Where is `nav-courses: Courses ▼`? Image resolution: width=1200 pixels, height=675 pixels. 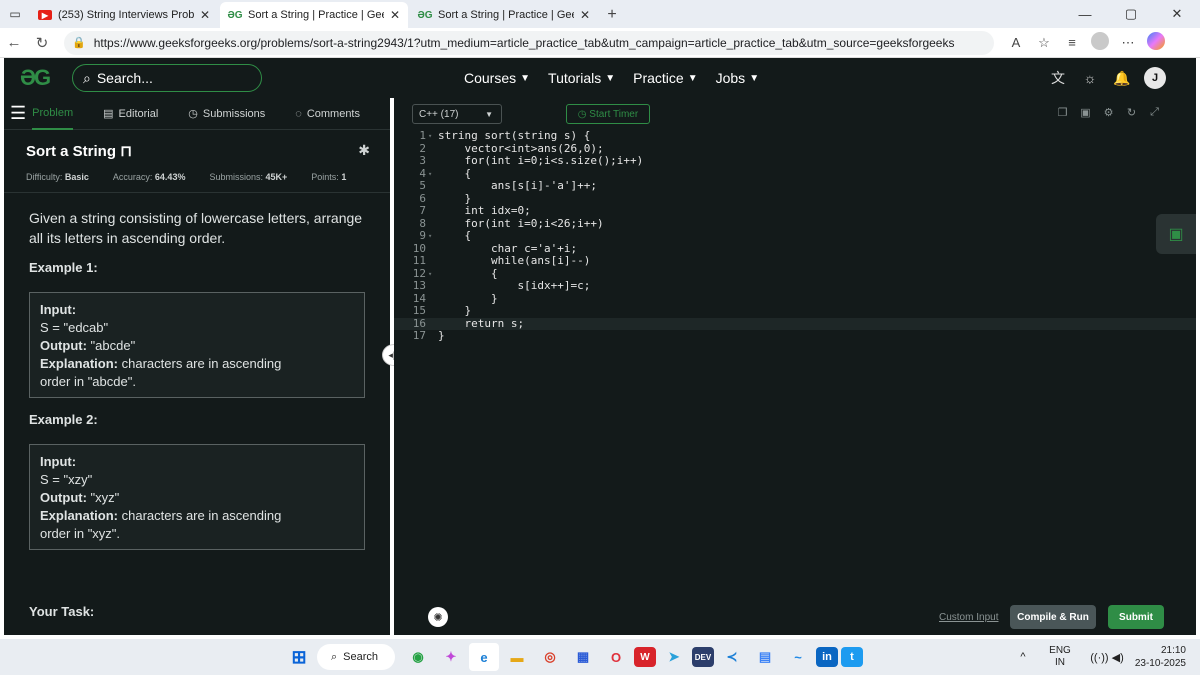
nav-courses: Courses ▼ is located at coordinates (497, 78).